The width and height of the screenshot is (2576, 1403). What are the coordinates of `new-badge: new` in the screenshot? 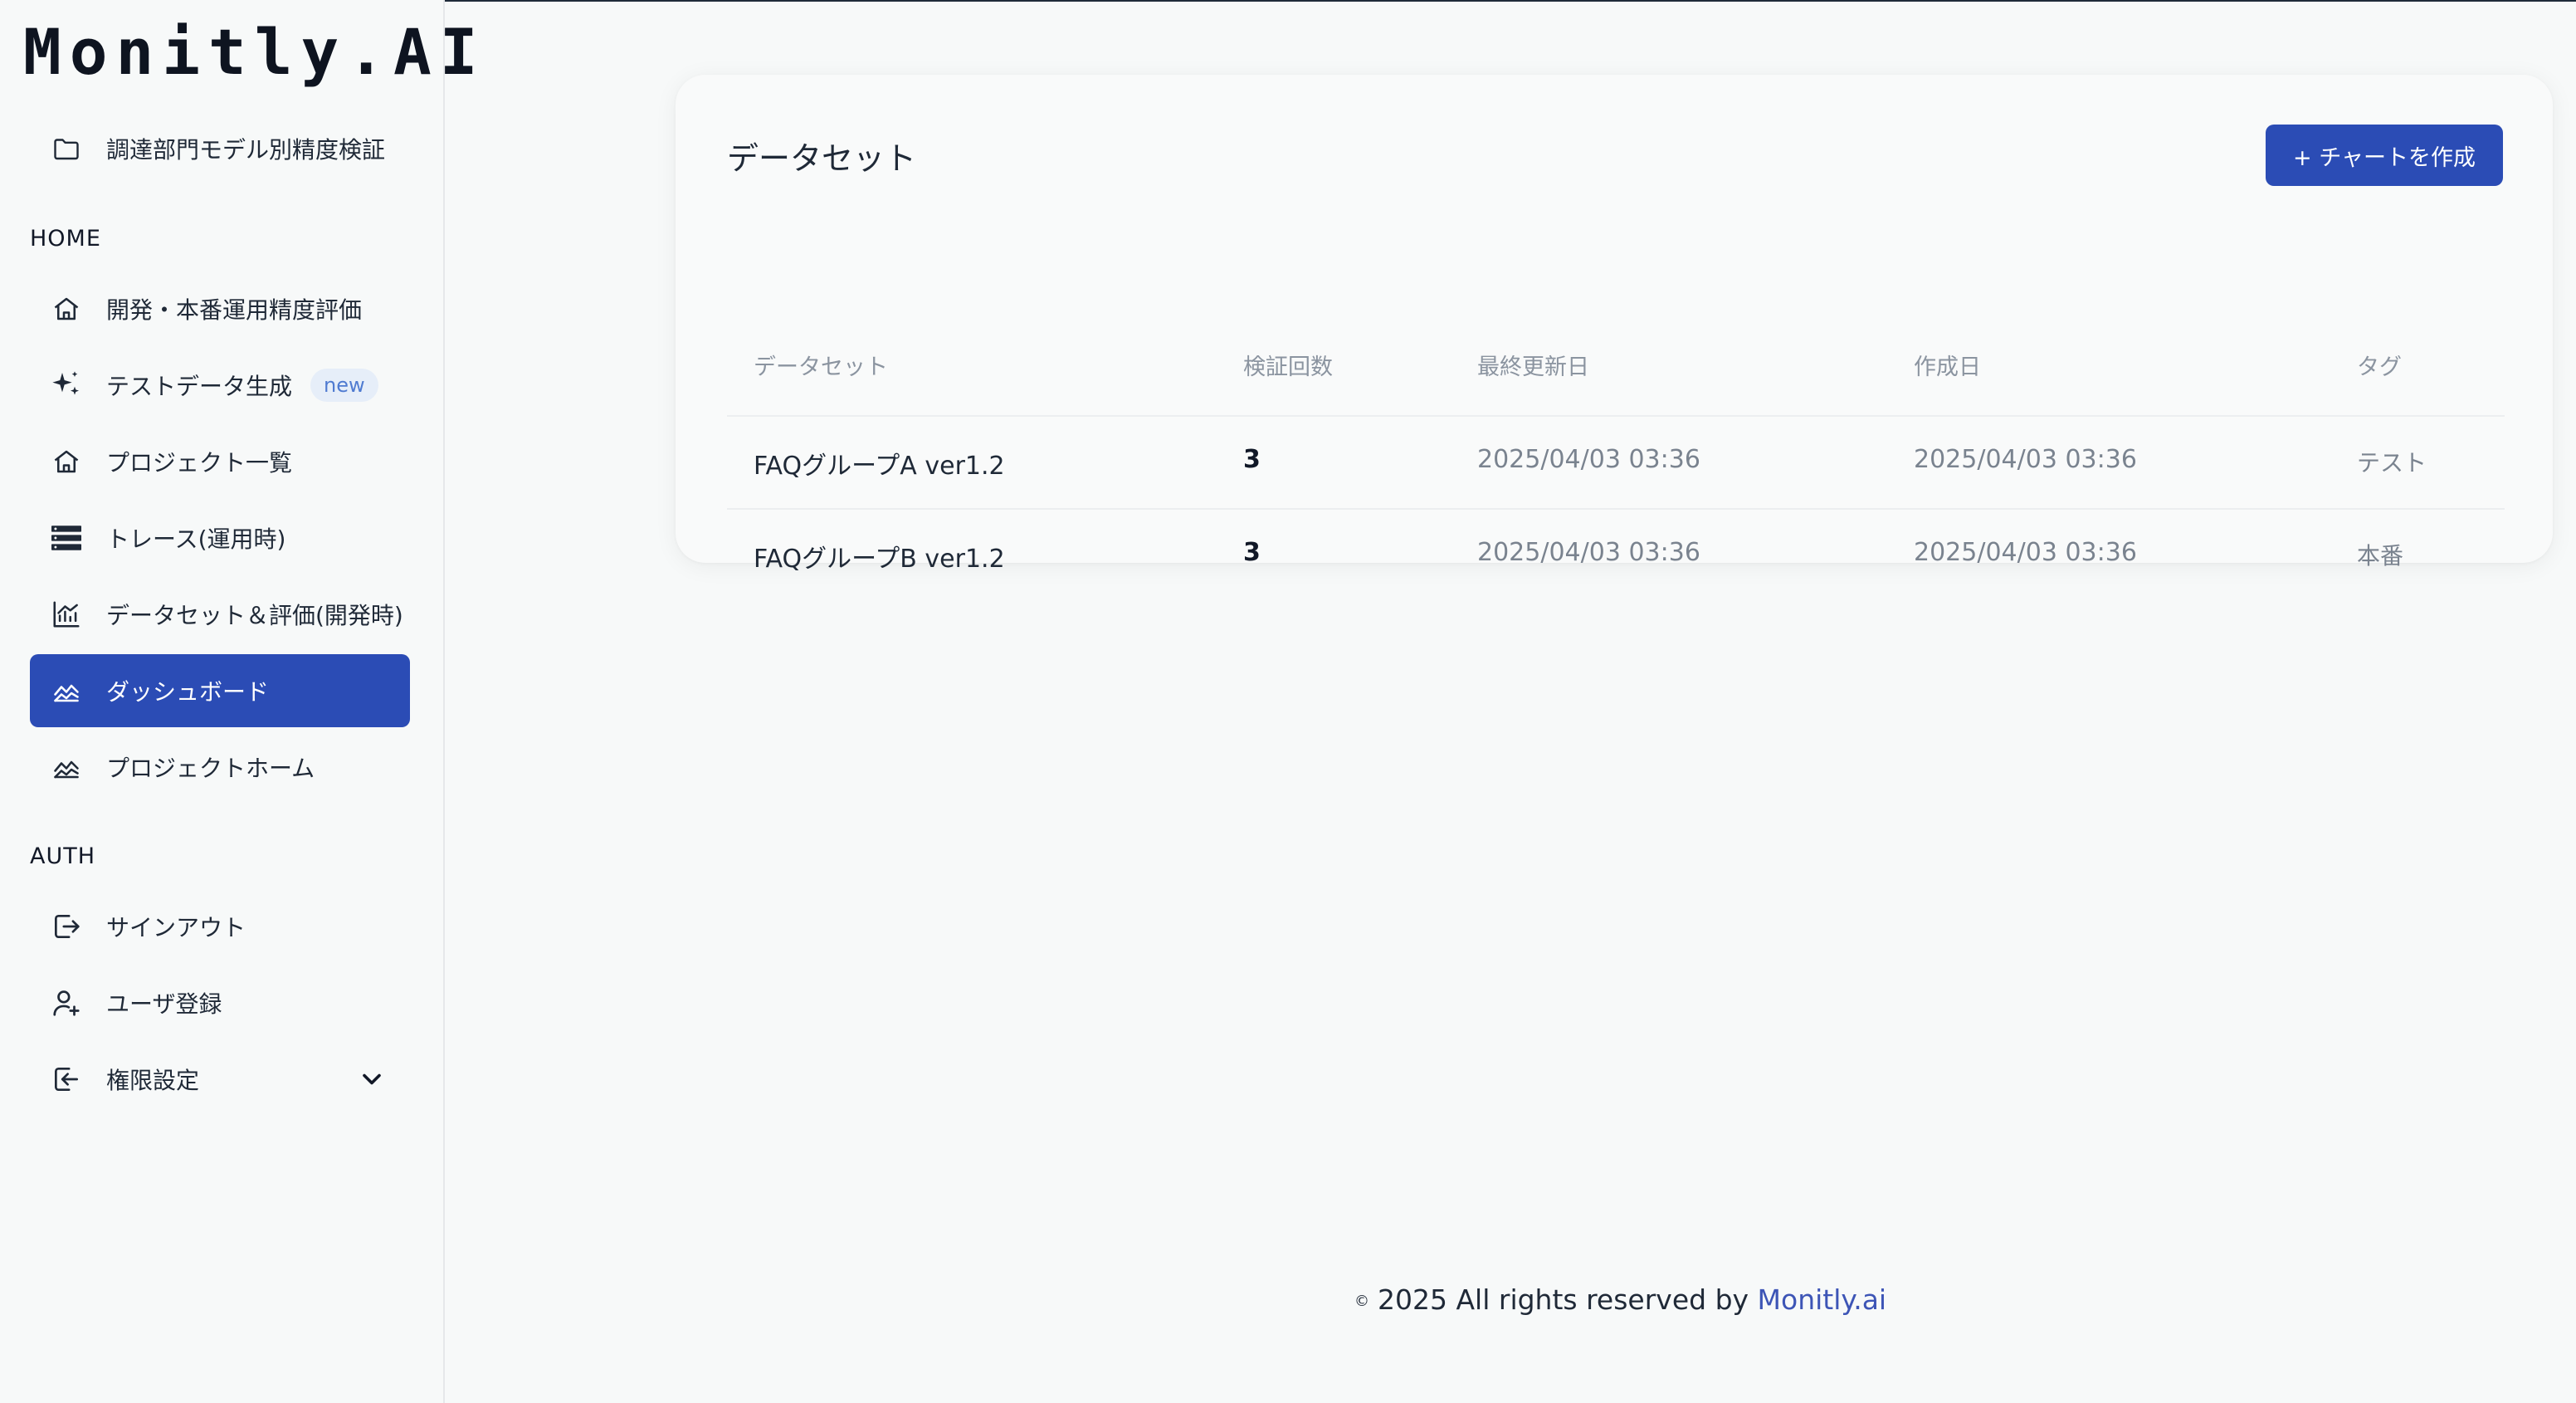 It's located at (344, 385).